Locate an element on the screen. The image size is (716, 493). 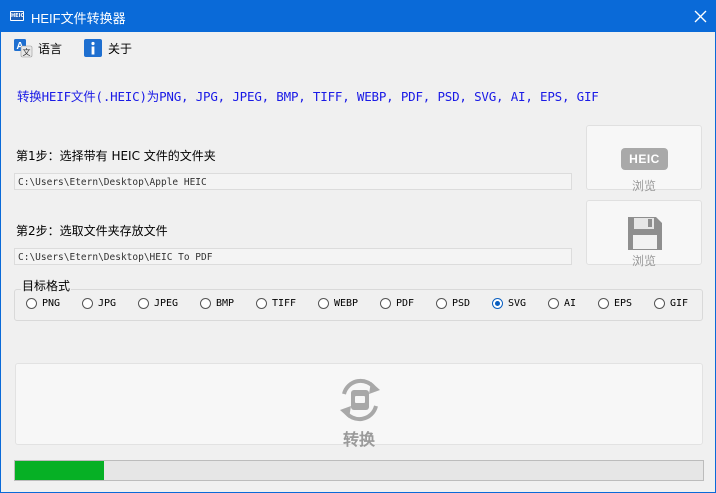
convert-icon is located at coordinates (360, 400).